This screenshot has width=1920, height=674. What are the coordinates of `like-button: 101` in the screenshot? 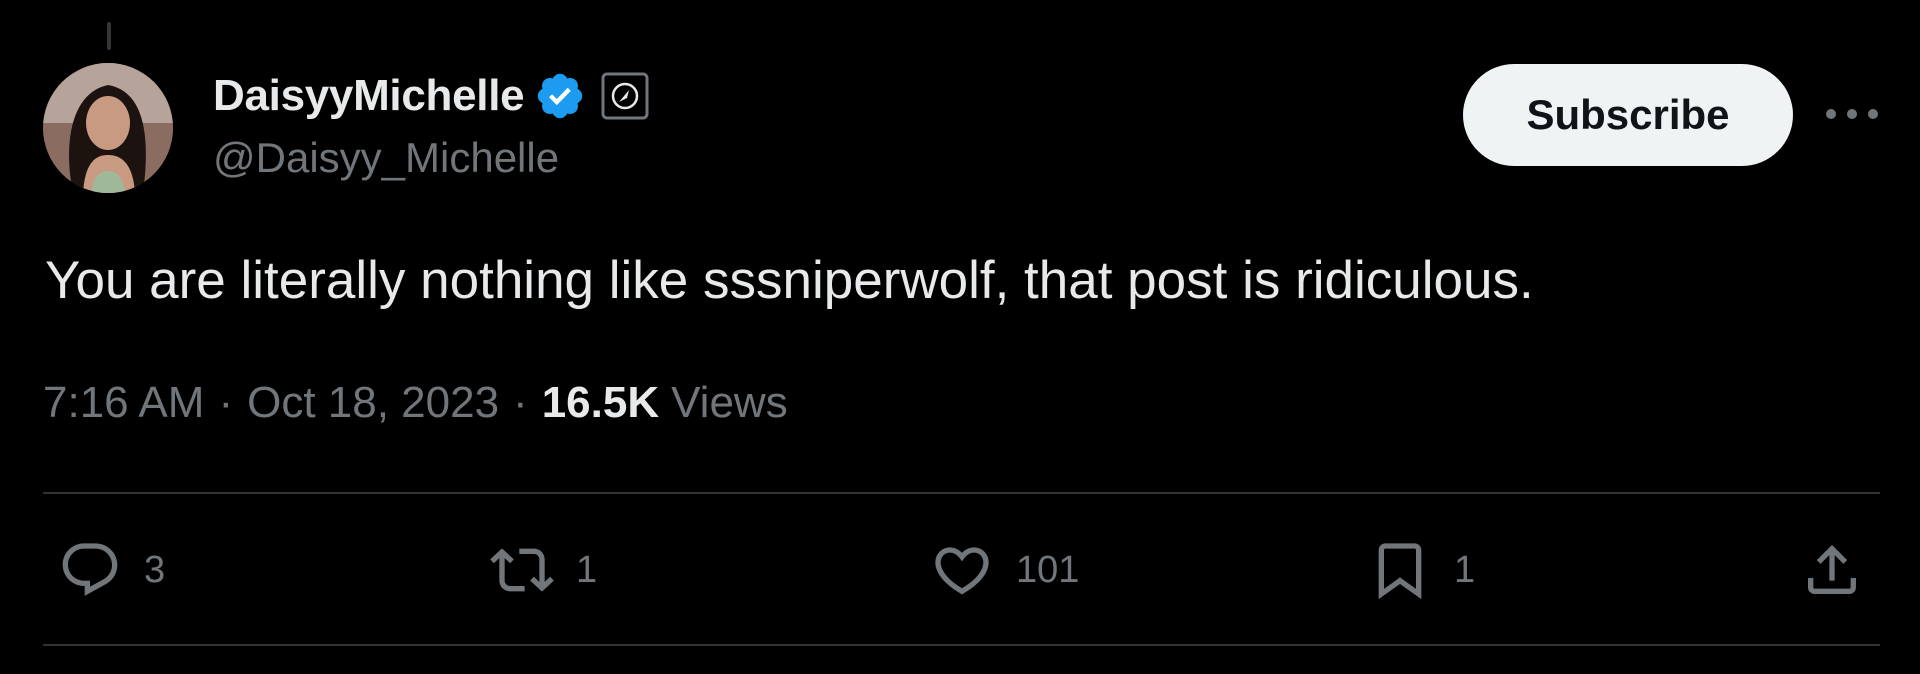 It's located at (1004, 570).